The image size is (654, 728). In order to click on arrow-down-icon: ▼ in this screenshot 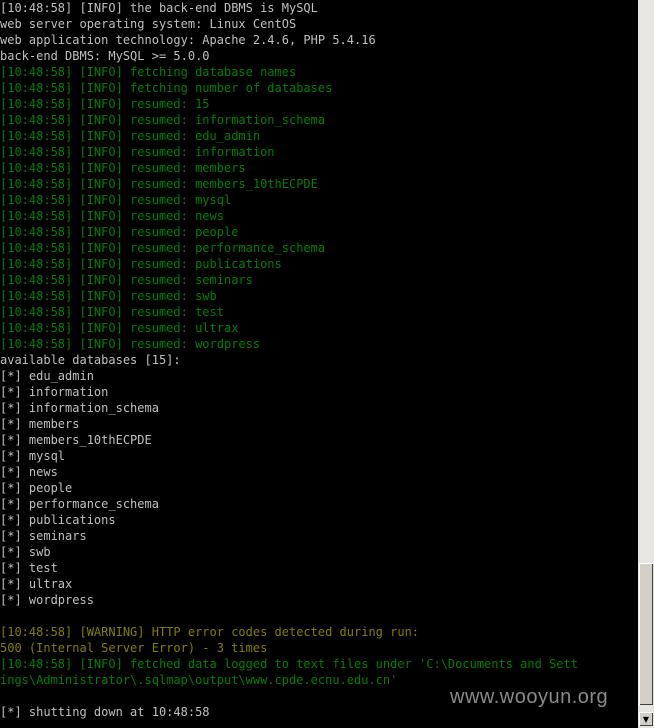, I will do `click(646, 719)`.